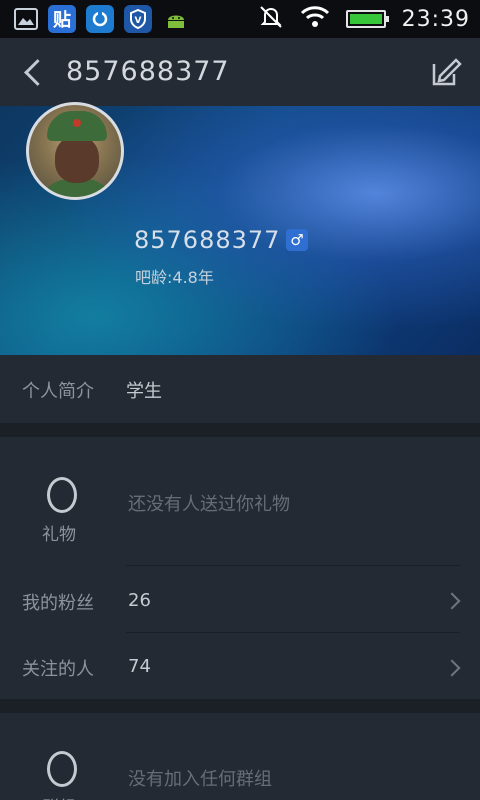 The height and width of the screenshot is (800, 480). What do you see at coordinates (139, 600) in the screenshot?
I see `fans-count: 26` at bounding box center [139, 600].